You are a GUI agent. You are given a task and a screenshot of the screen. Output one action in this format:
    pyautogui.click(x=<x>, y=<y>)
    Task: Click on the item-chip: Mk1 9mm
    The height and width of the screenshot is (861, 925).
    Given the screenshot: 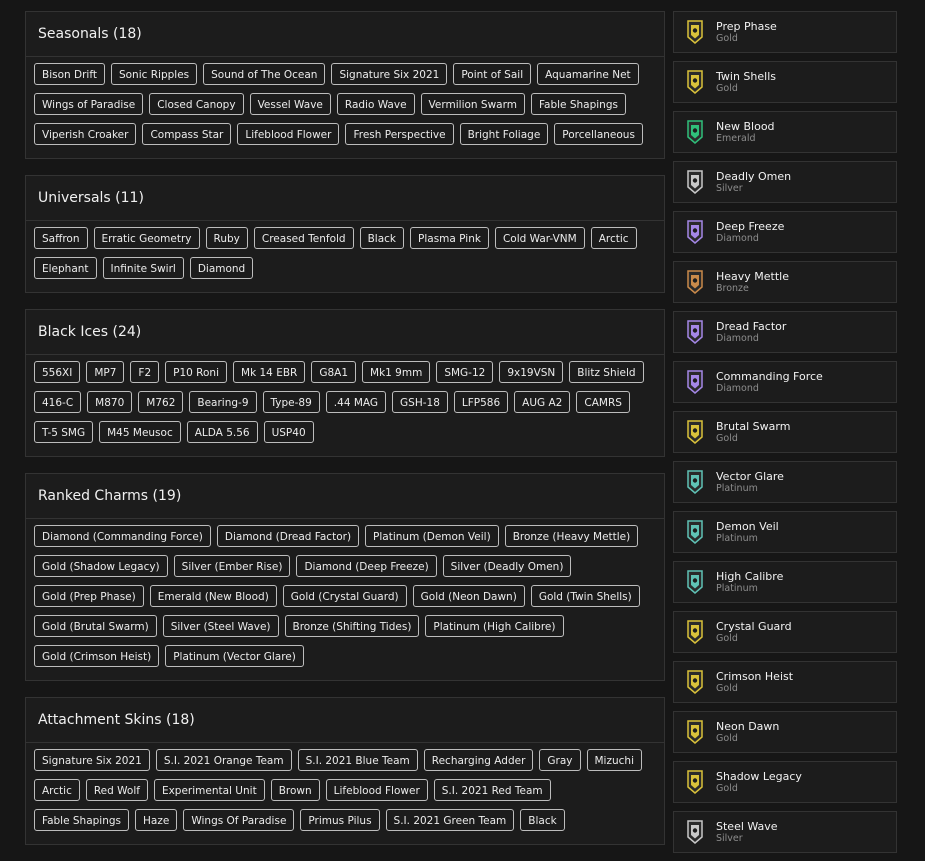 What is the action you would take?
    pyautogui.click(x=396, y=372)
    